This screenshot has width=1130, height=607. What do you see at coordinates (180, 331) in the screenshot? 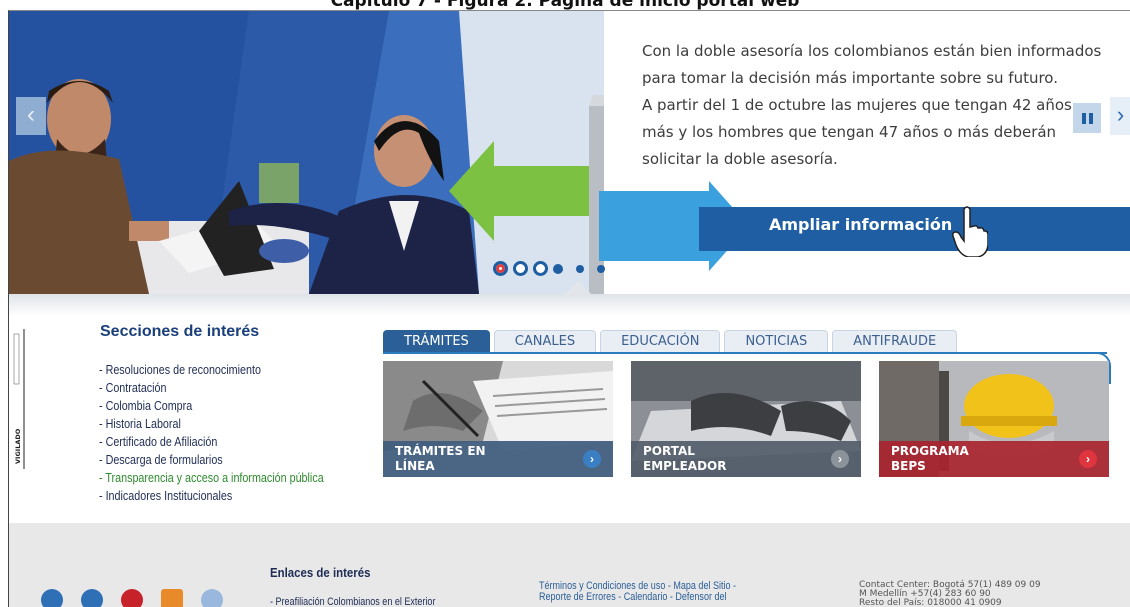
I see `sections-title: Secciones de interés` at bounding box center [180, 331].